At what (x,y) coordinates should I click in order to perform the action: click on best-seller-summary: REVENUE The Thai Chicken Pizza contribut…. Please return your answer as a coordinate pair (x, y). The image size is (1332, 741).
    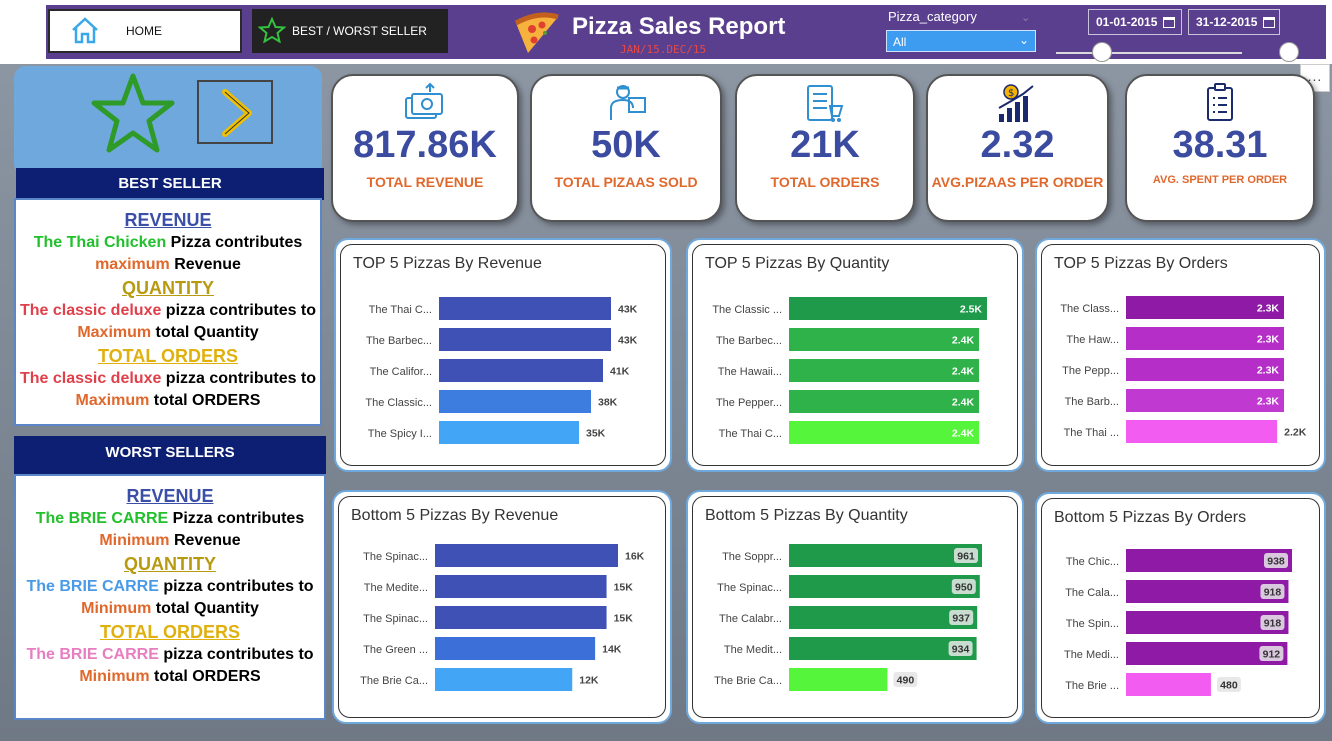
    Looking at the image, I should click on (168, 312).